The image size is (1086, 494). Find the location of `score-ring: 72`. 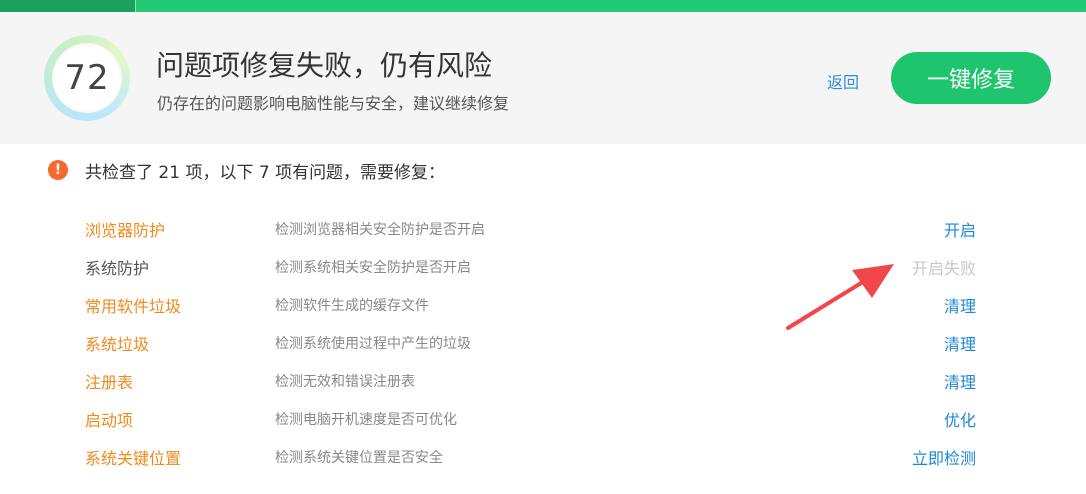

score-ring: 72 is located at coordinates (87, 78).